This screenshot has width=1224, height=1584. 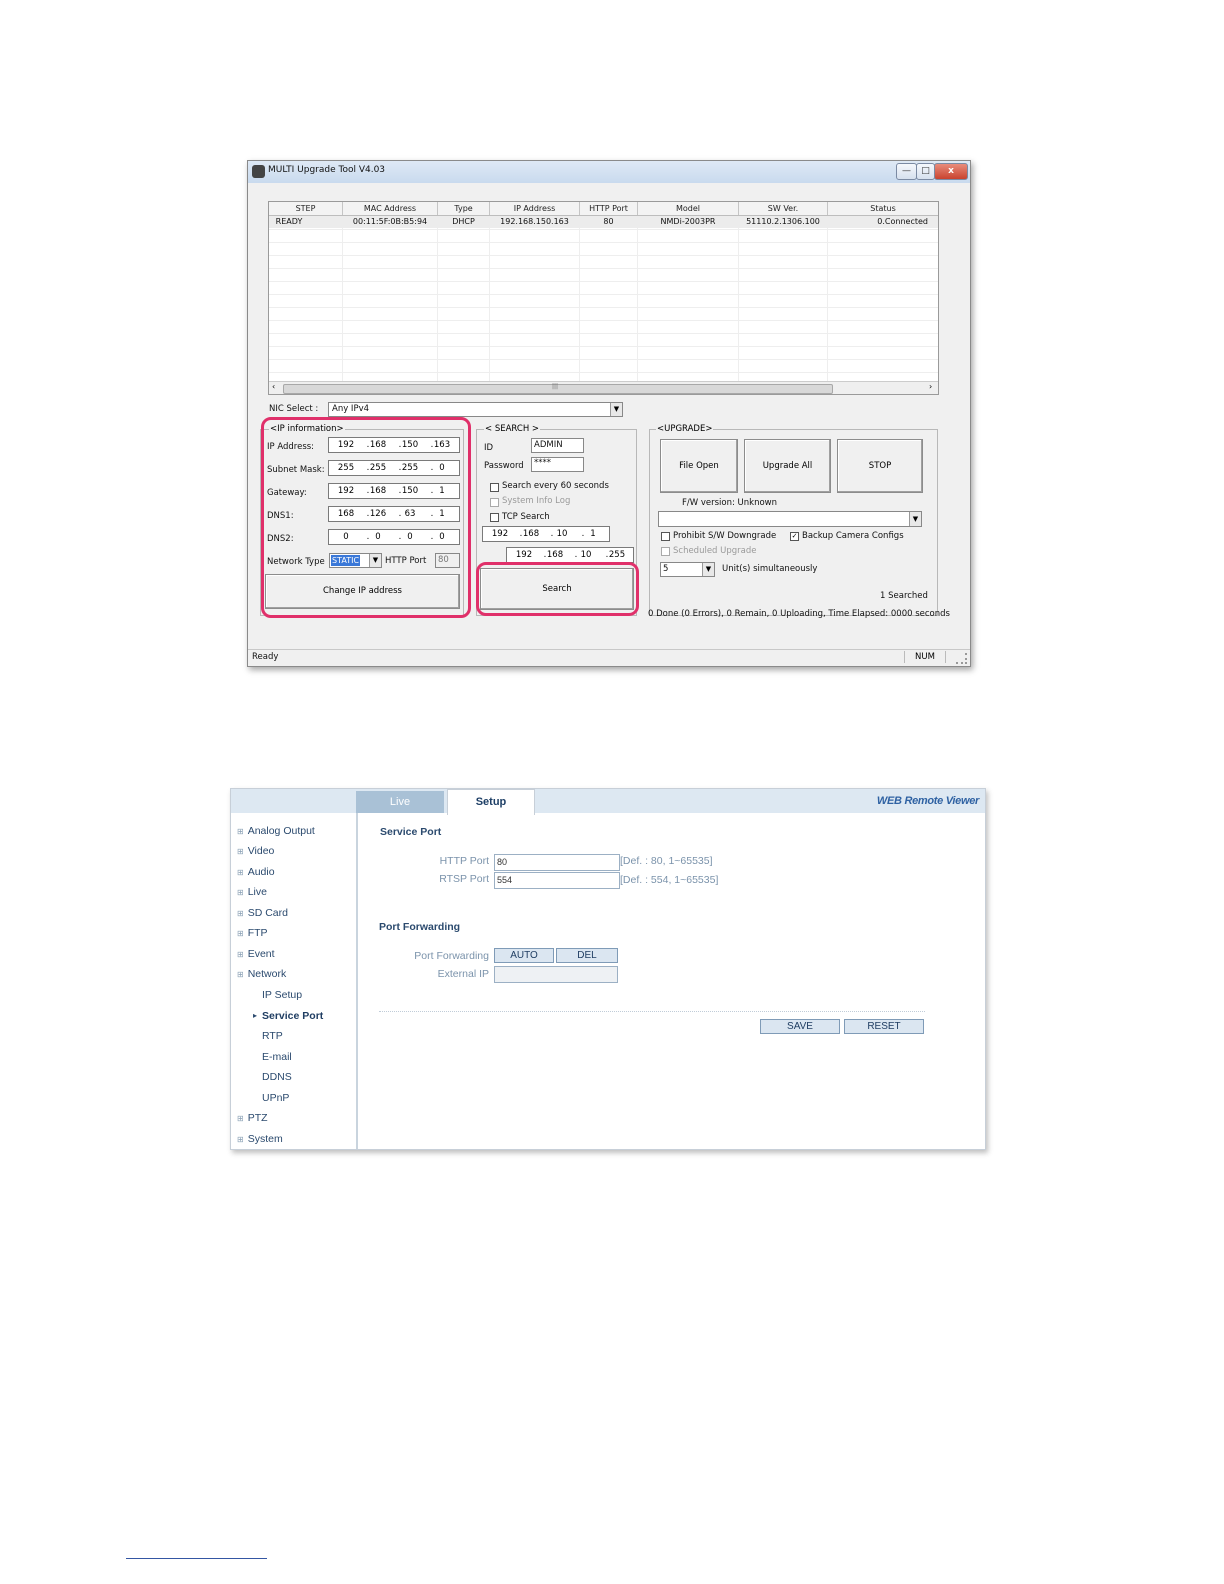 What do you see at coordinates (884, 1026) in the screenshot?
I see `reset-button: RESET` at bounding box center [884, 1026].